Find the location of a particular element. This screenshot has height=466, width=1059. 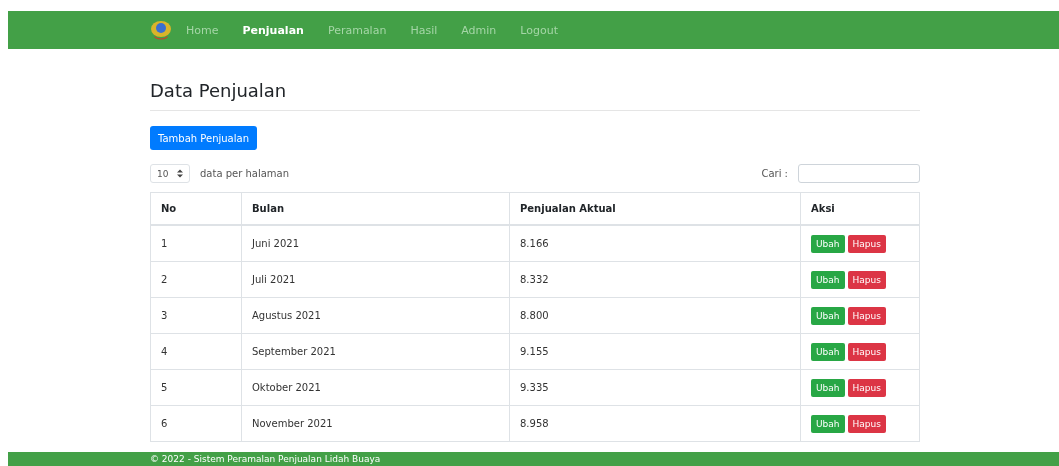

table-cell: 1 is located at coordinates (196, 243).